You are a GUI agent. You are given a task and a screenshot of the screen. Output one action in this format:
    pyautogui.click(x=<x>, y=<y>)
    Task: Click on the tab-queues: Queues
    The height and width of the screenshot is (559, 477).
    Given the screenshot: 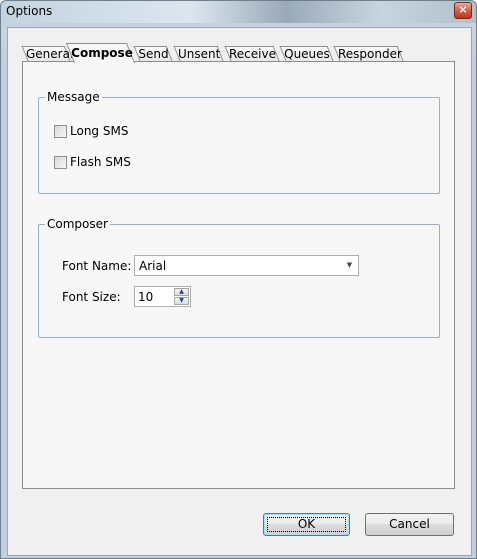 What is the action you would take?
    pyautogui.click(x=306, y=54)
    